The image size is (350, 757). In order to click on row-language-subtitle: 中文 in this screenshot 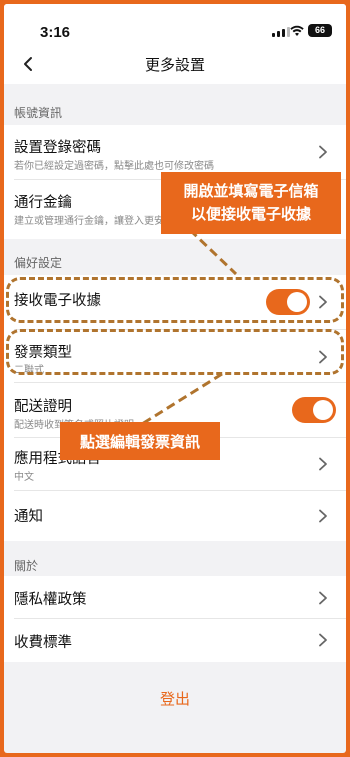, I will do `click(24, 477)`.